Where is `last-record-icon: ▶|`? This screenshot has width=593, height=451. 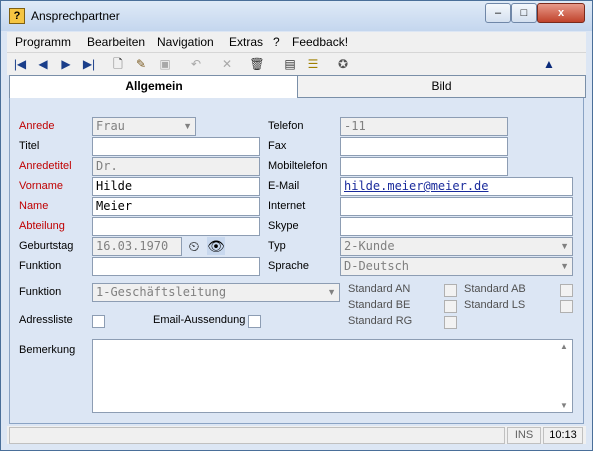
last-record-icon: ▶| is located at coordinates (89, 64).